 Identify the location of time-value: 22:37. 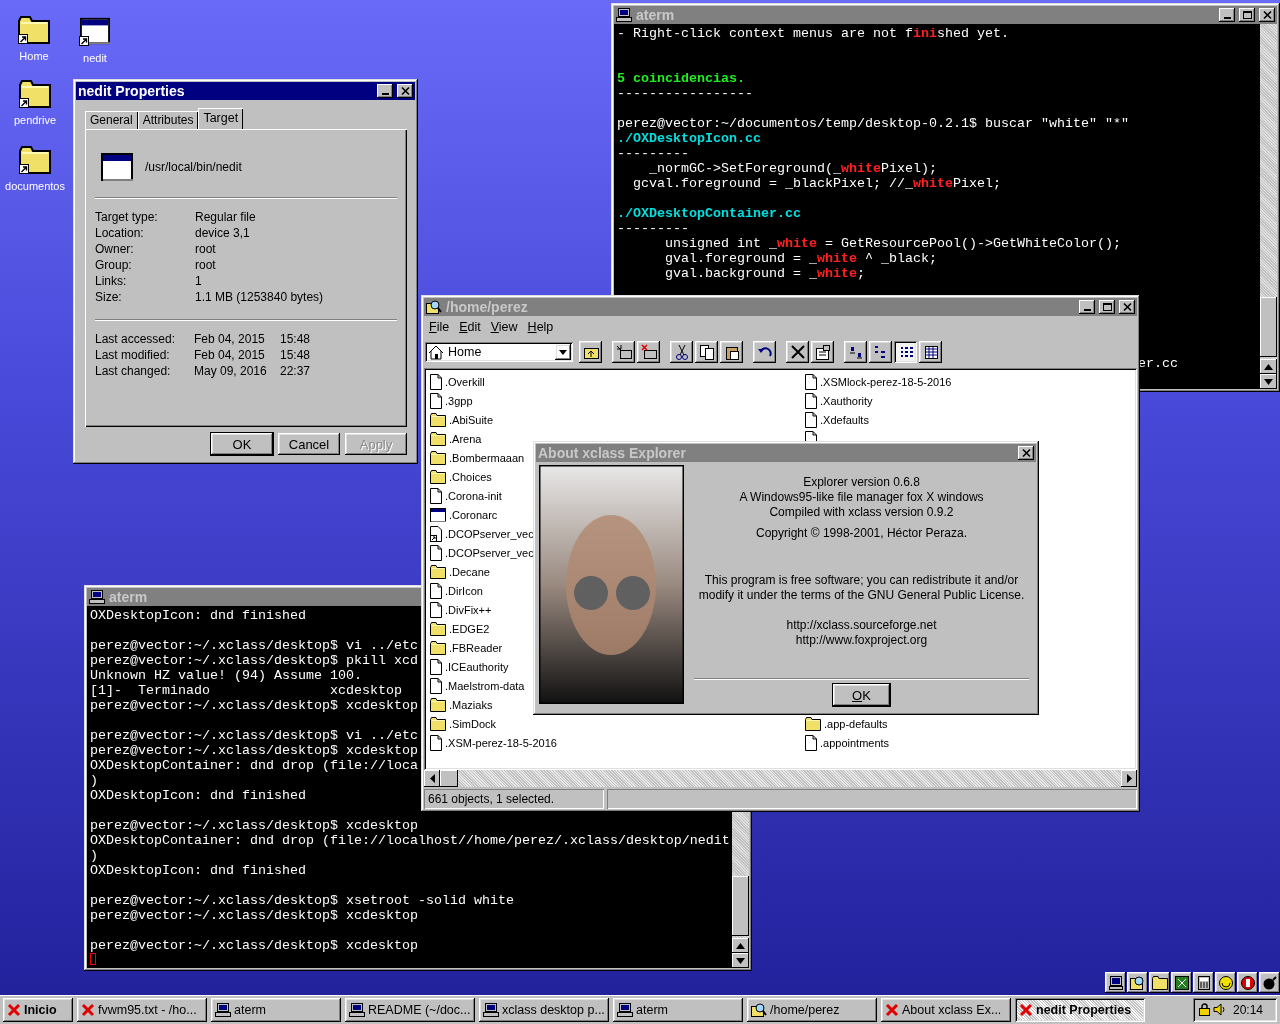
(296, 371).